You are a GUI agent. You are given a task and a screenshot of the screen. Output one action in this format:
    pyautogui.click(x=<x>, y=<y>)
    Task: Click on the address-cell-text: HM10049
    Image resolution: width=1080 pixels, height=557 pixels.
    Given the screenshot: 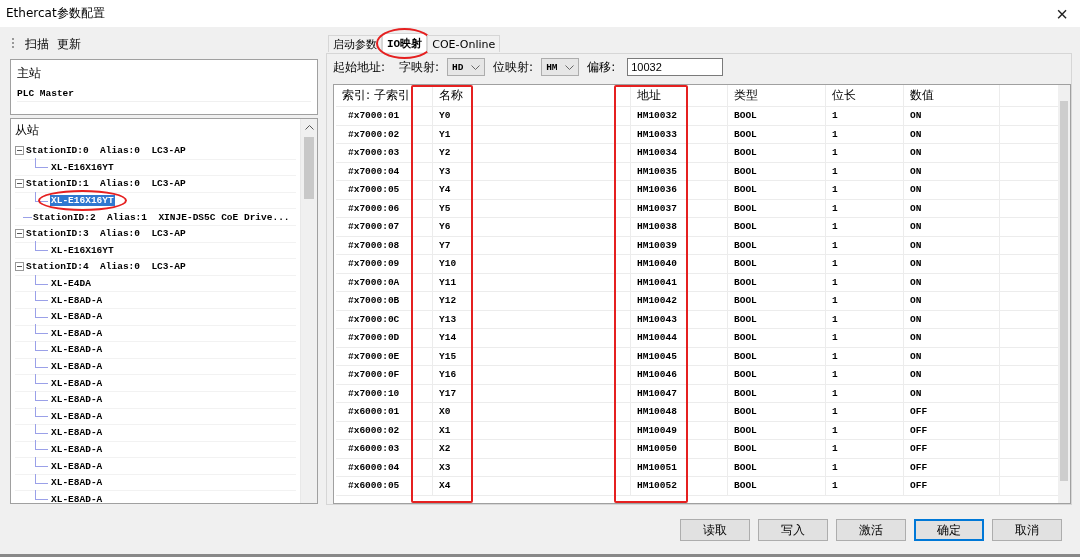 What is the action you would take?
    pyautogui.click(x=657, y=430)
    